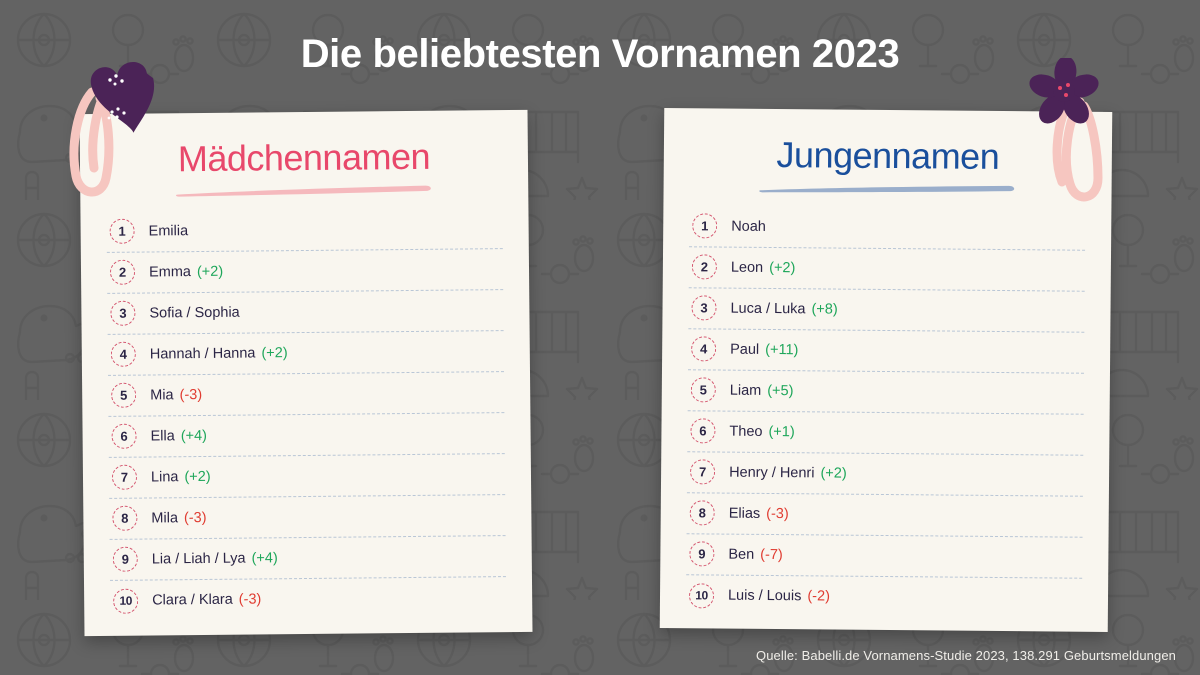  Describe the element at coordinates (887, 228) in the screenshot. I see `rank-row: 1 Noah` at that location.